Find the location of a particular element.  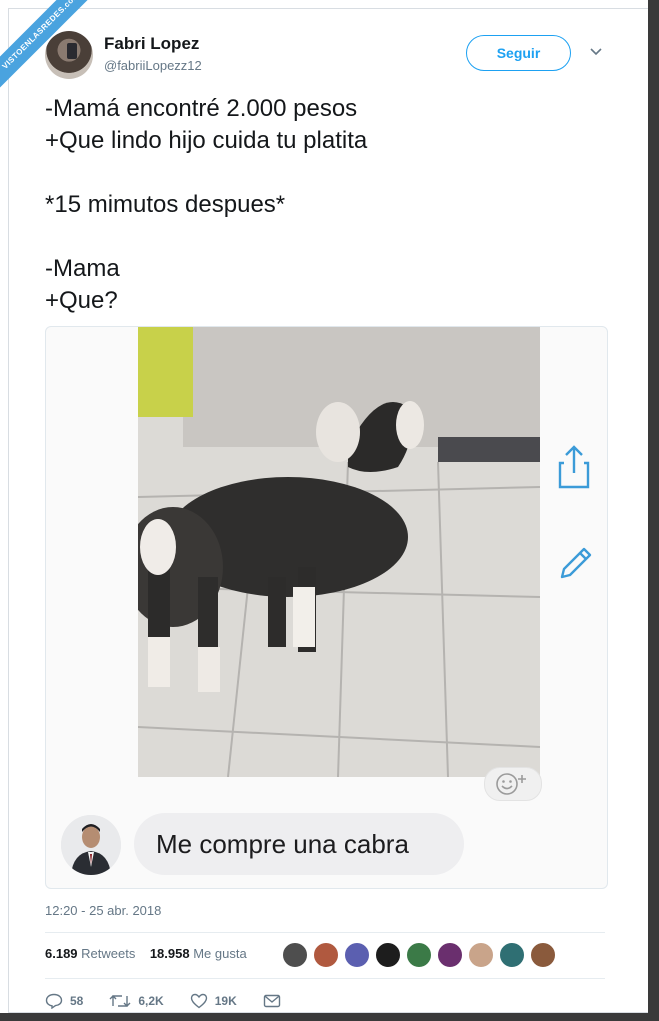

edit-icon is located at coordinates (576, 563).